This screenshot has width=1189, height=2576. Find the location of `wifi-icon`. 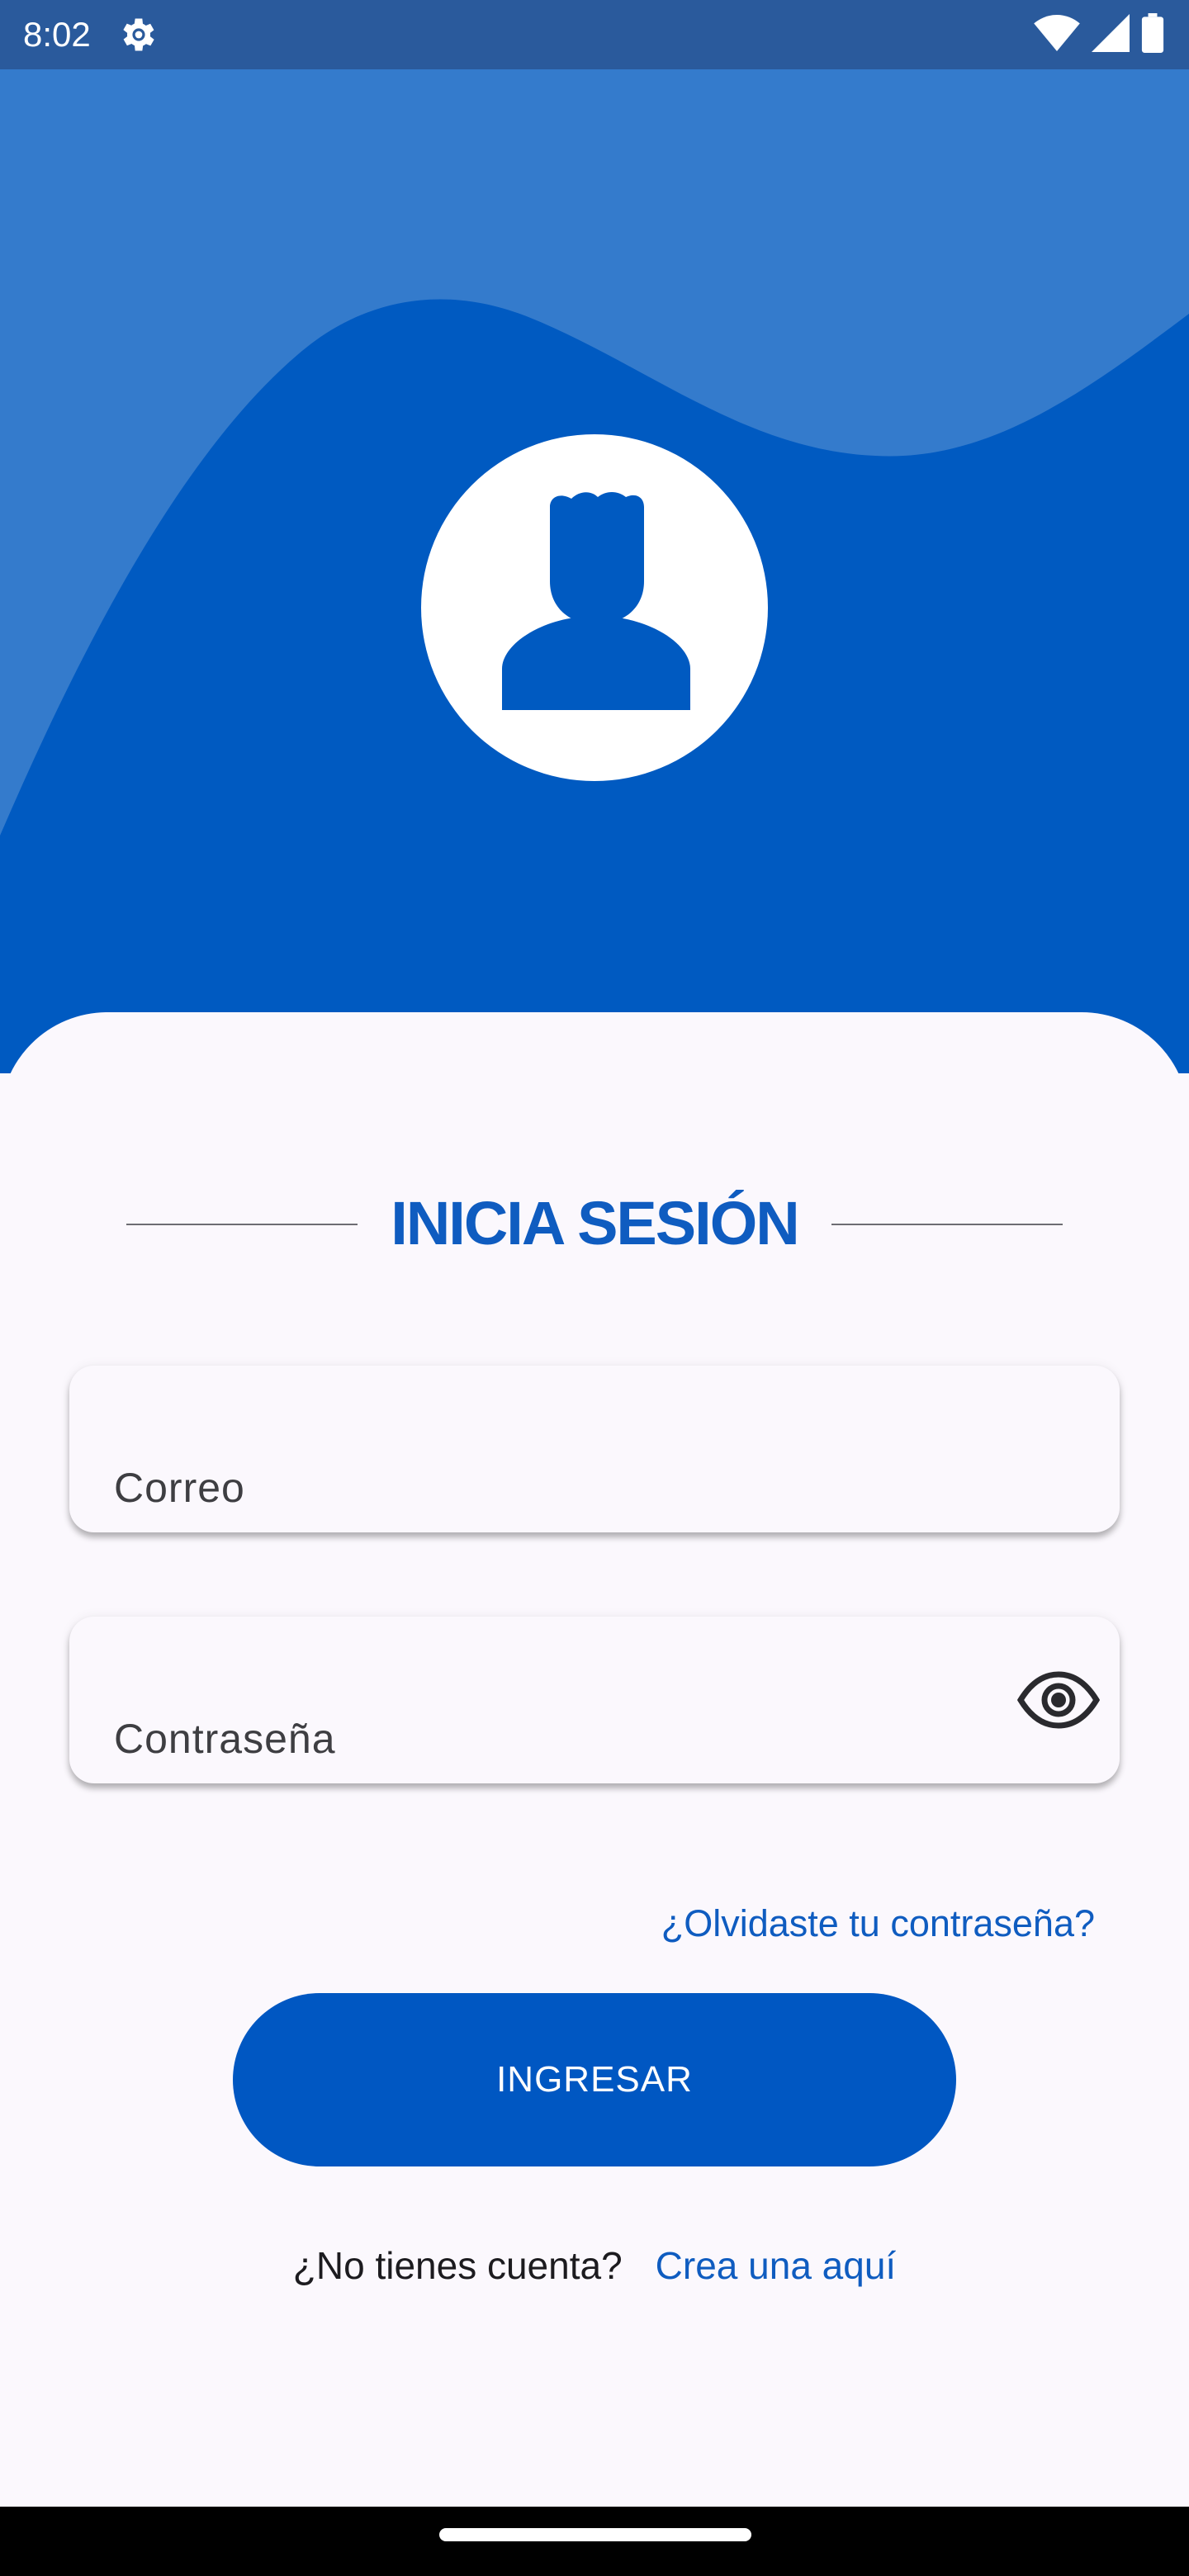

wifi-icon is located at coordinates (1057, 33).